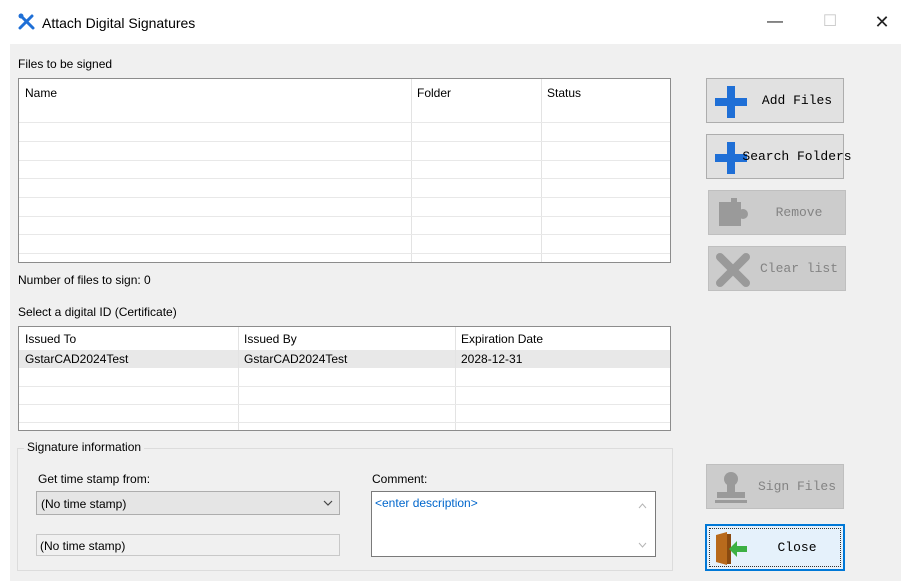 The height and width of the screenshot is (581, 901). Describe the element at coordinates (492, 359) in the screenshot. I see `cert-expiration: 2028-12-31` at that location.